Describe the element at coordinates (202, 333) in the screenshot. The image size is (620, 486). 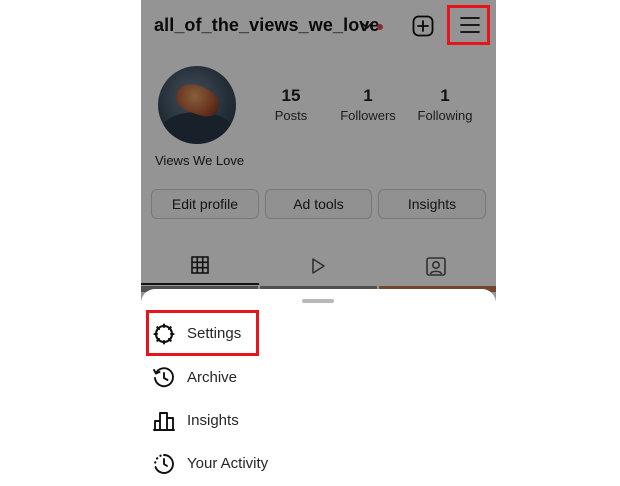
I see `settings-highlight-box` at that location.